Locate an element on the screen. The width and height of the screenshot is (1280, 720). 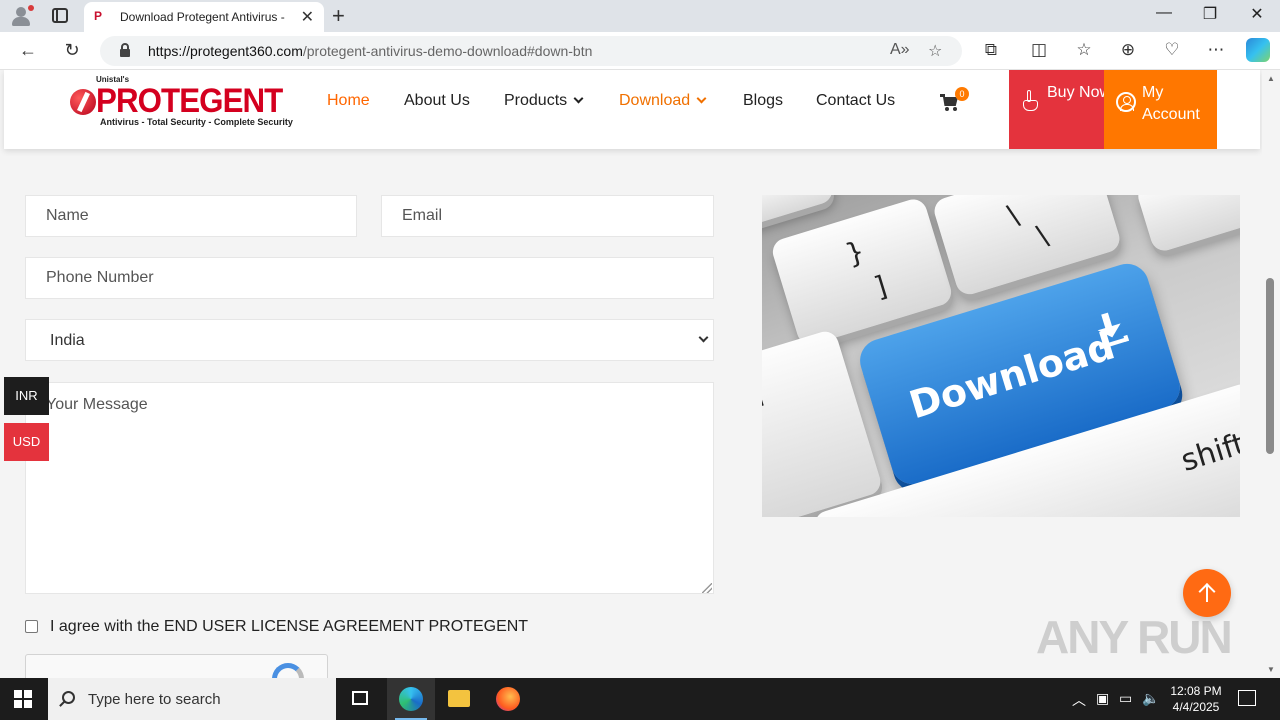
task-view-button is located at coordinates (360, 699).